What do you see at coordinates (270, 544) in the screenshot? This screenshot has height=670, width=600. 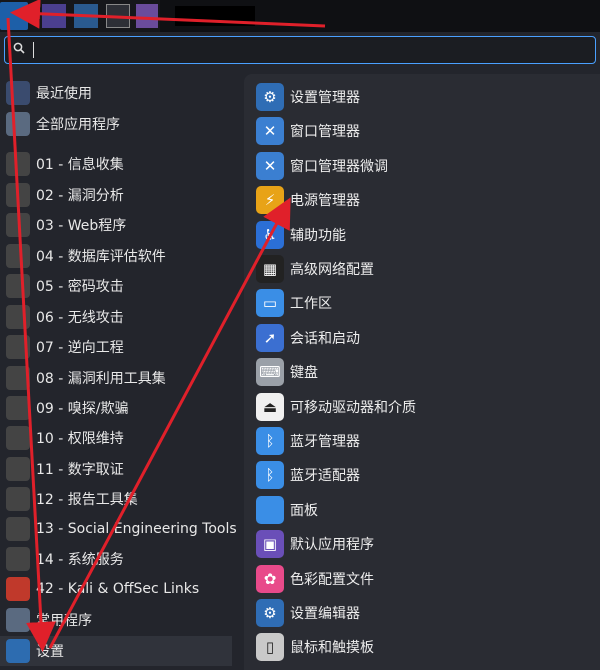 I see `default-apps-icon: ▣` at bounding box center [270, 544].